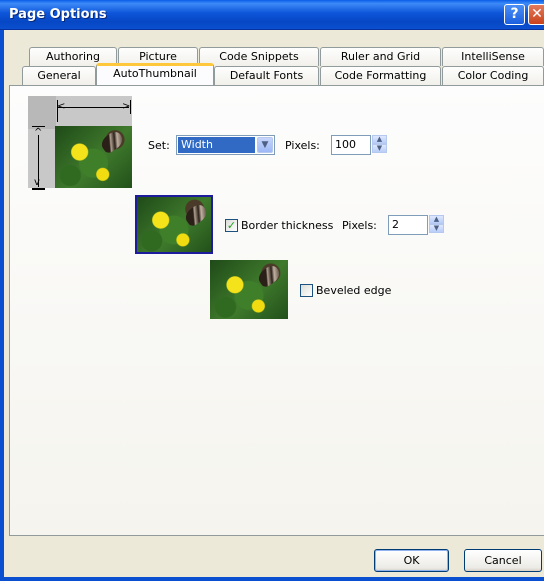  Describe the element at coordinates (493, 75) in the screenshot. I see `tab-color-coding: Color Coding` at that location.